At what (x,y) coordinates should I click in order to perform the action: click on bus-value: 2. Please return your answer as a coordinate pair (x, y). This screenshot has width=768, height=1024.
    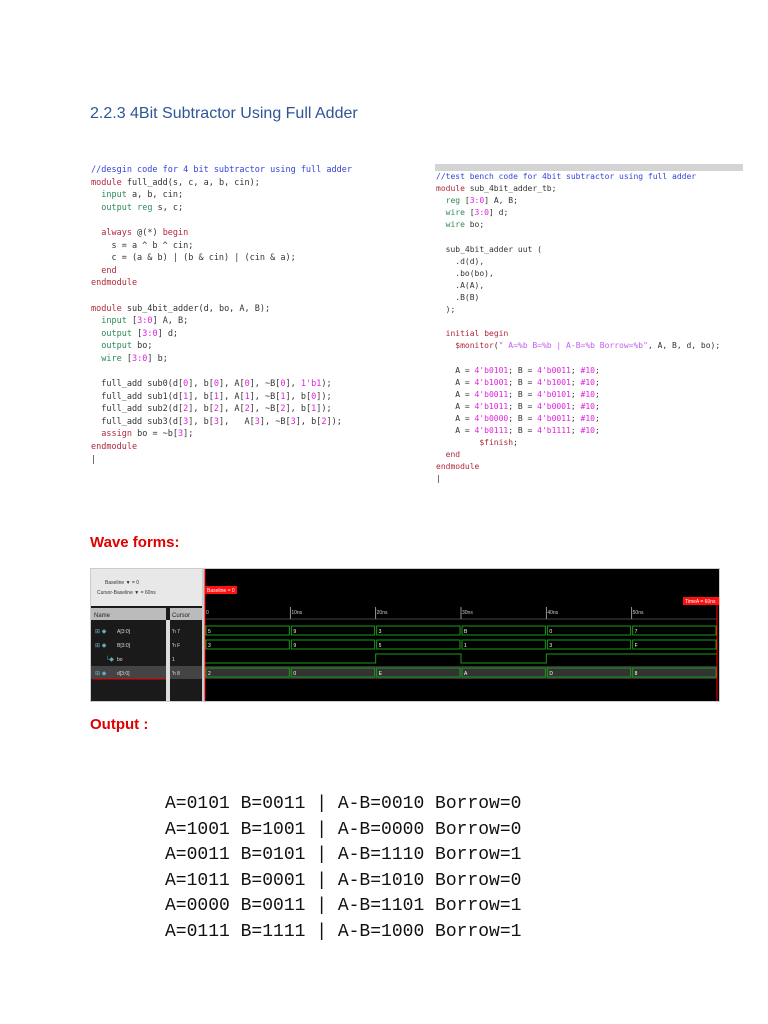
    Looking at the image, I should click on (209, 674).